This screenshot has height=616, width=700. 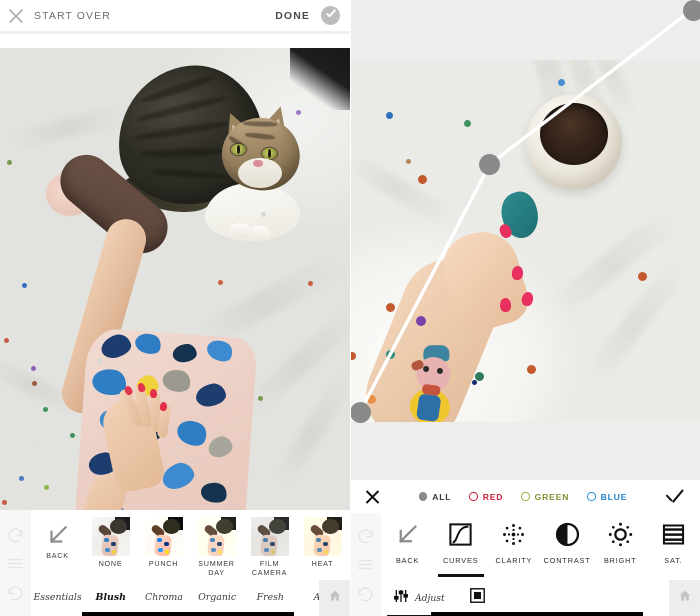 I want to click on panel-divider, so click(x=350, y=308).